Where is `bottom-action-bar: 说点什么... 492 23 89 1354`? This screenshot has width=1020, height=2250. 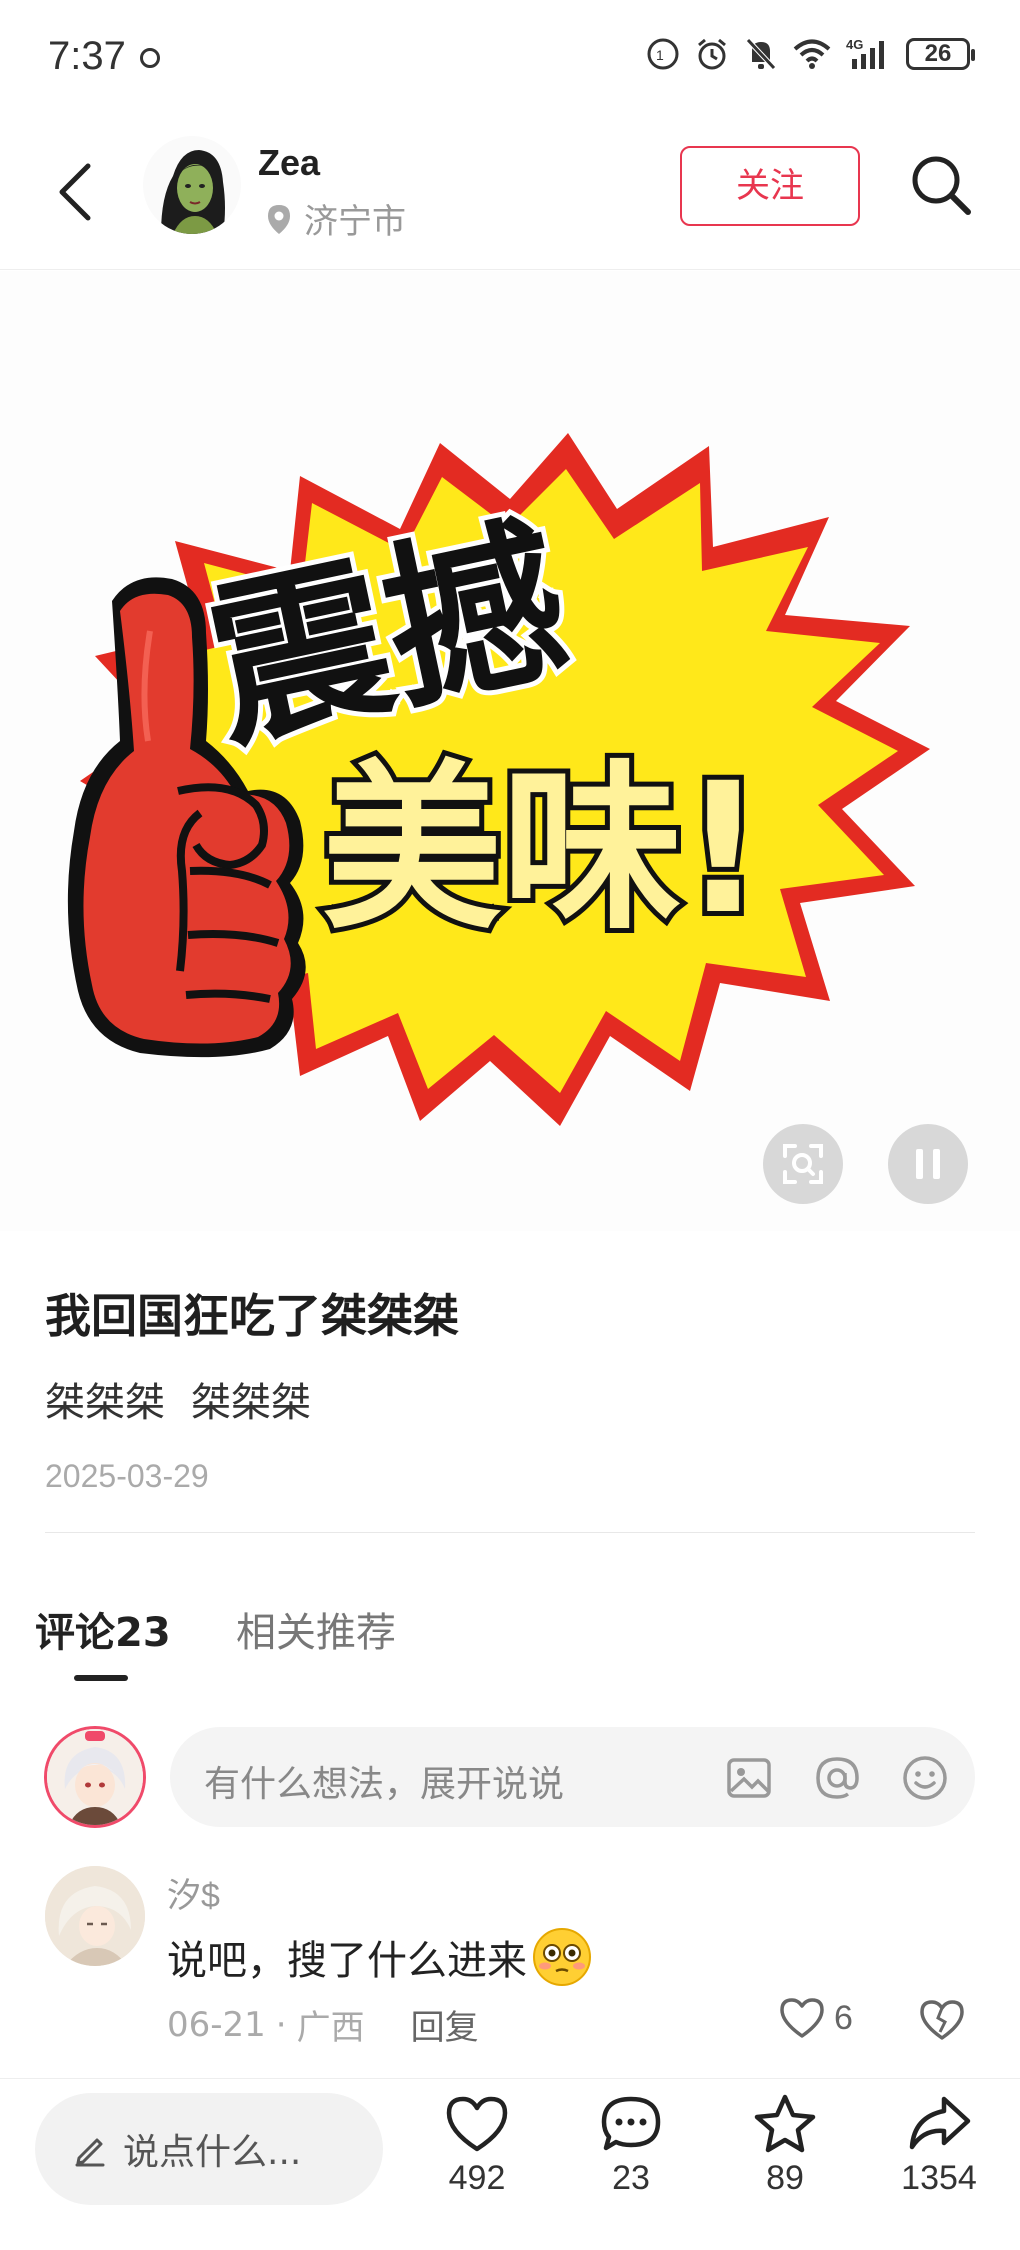 bottom-action-bar: 说点什么... 492 23 89 1354 is located at coordinates (510, 2164).